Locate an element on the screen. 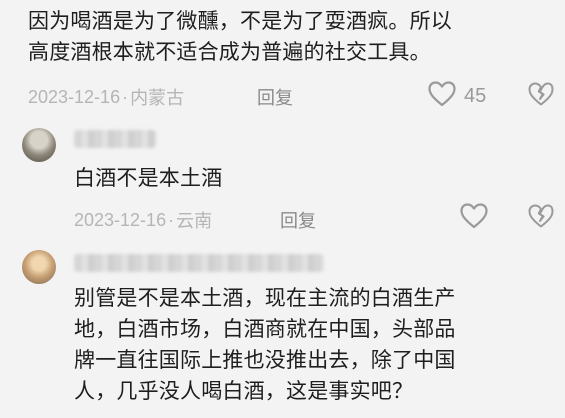 Image resolution: width=565 pixels, height=418 pixels. comment-location: 云南 is located at coordinates (194, 221).